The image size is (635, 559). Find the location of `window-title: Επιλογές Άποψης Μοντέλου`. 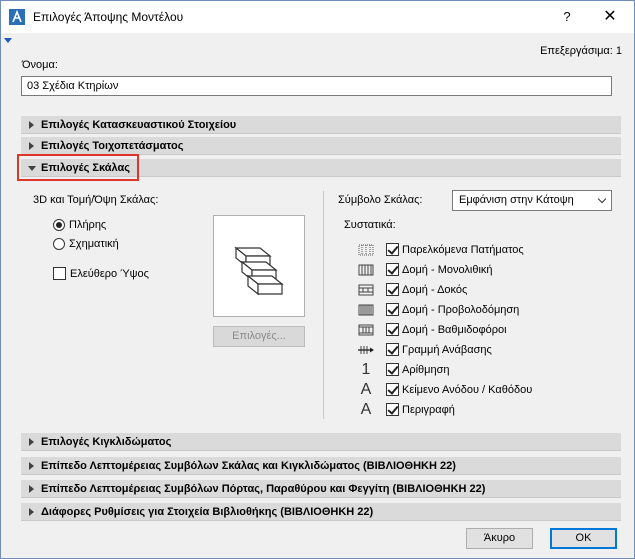

window-title: Επιλογές Άποψης Μοντέλου is located at coordinates (108, 17).